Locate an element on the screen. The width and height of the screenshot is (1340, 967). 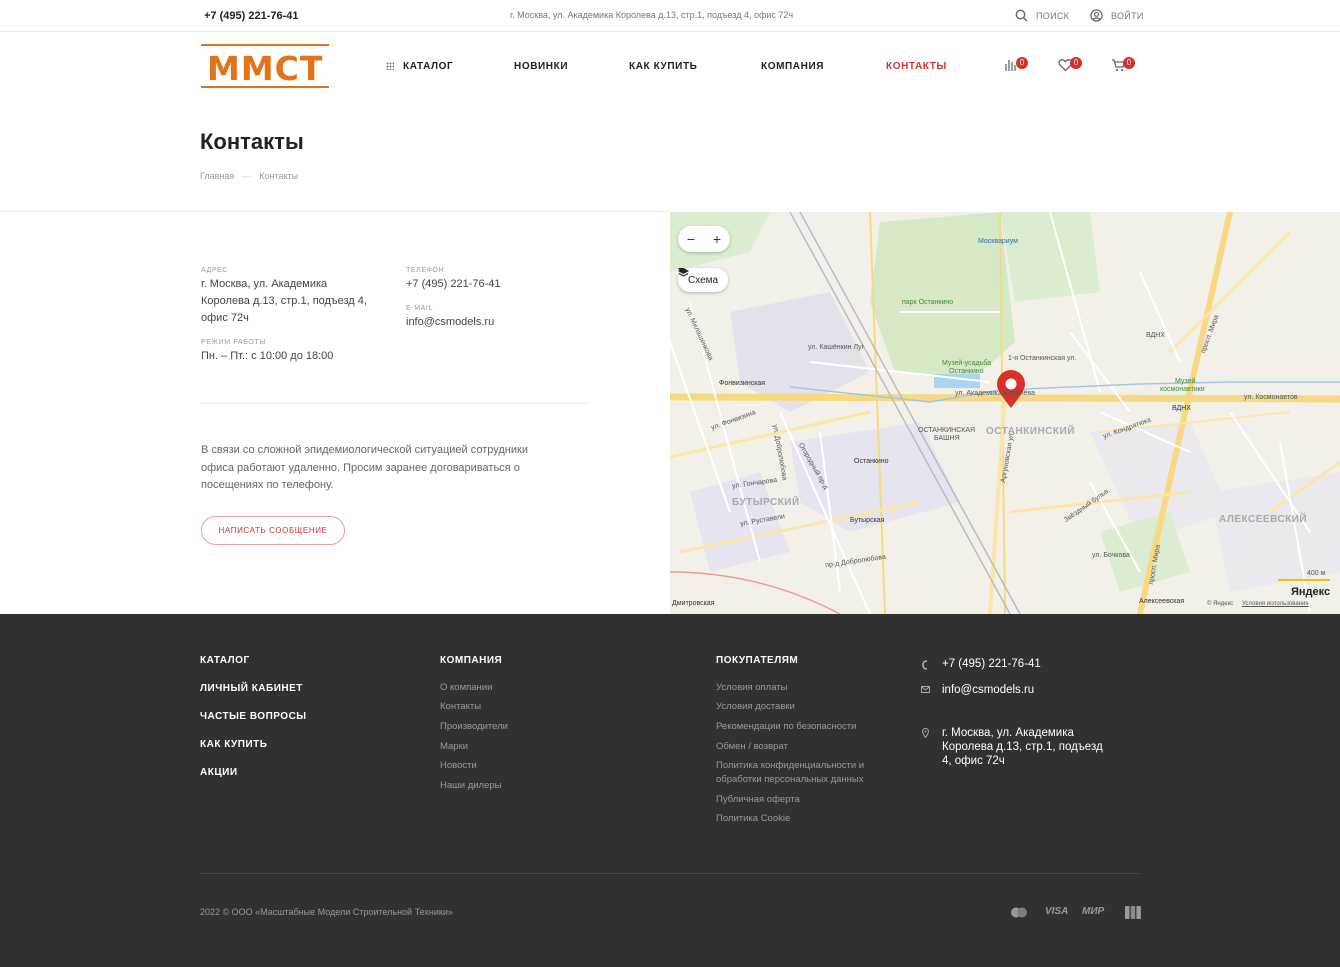
notice-line: посещениях по телефону. is located at coordinates (267, 485).